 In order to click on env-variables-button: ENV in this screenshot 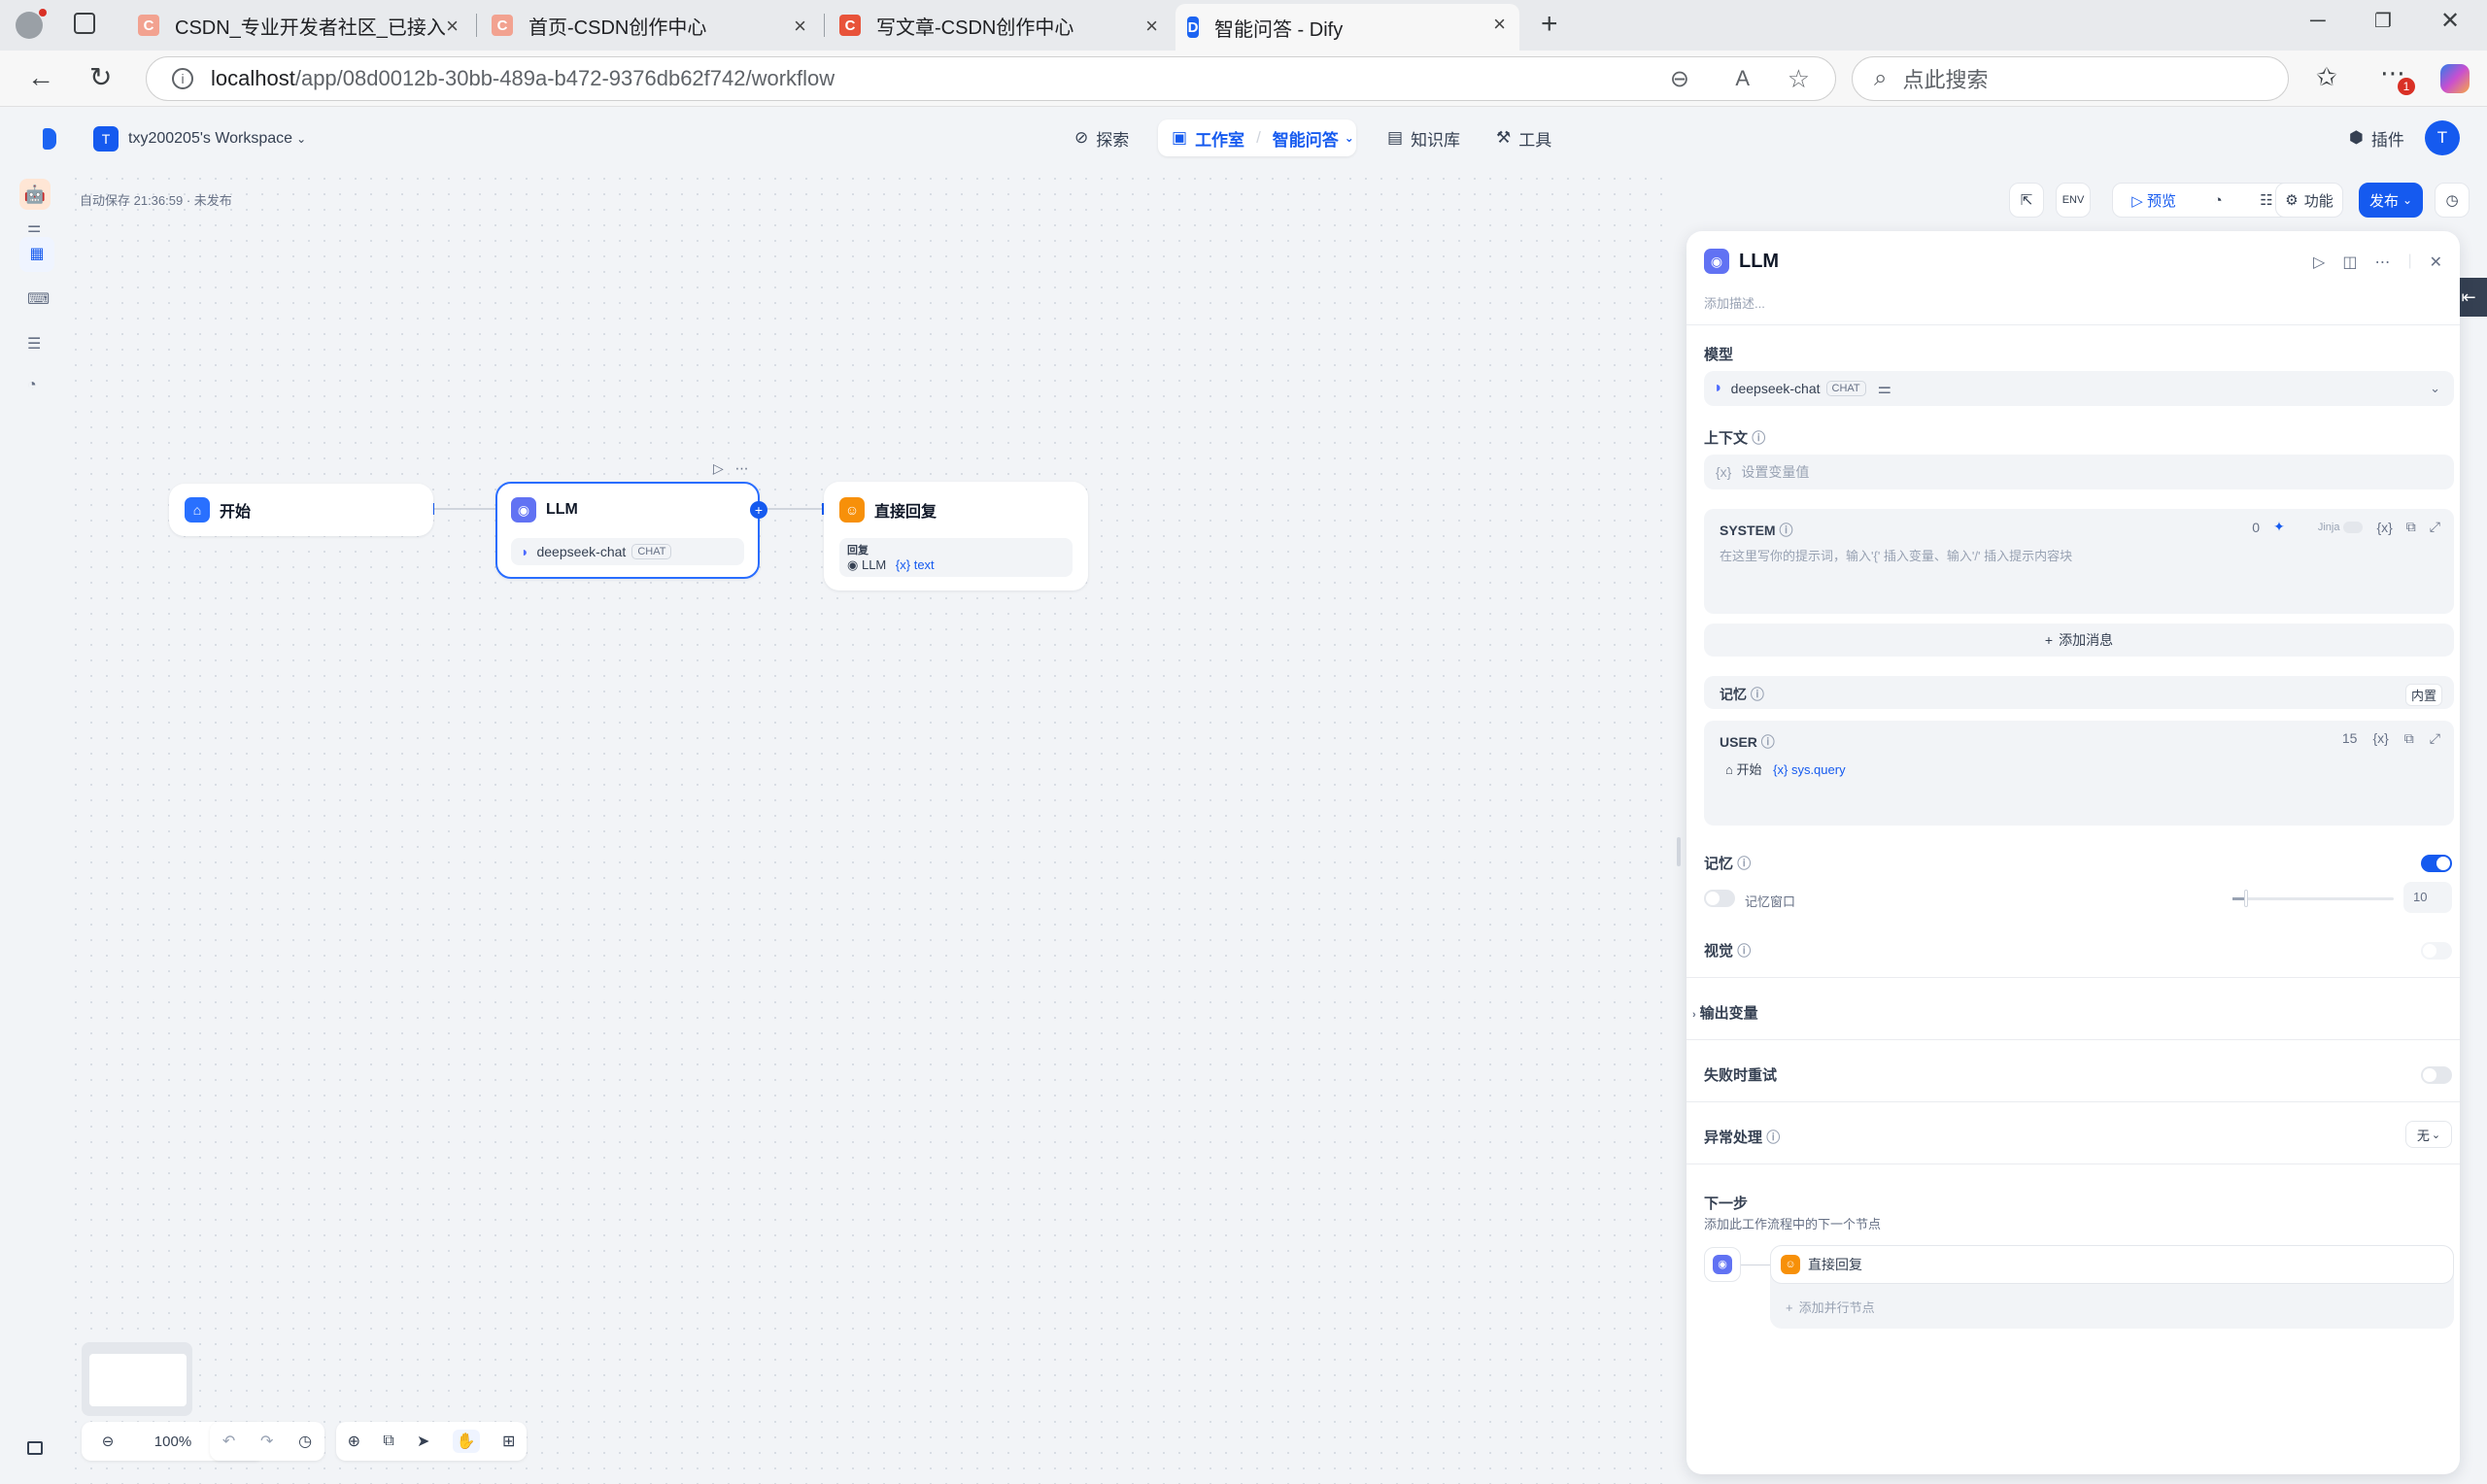, I will do `click(2073, 200)`.